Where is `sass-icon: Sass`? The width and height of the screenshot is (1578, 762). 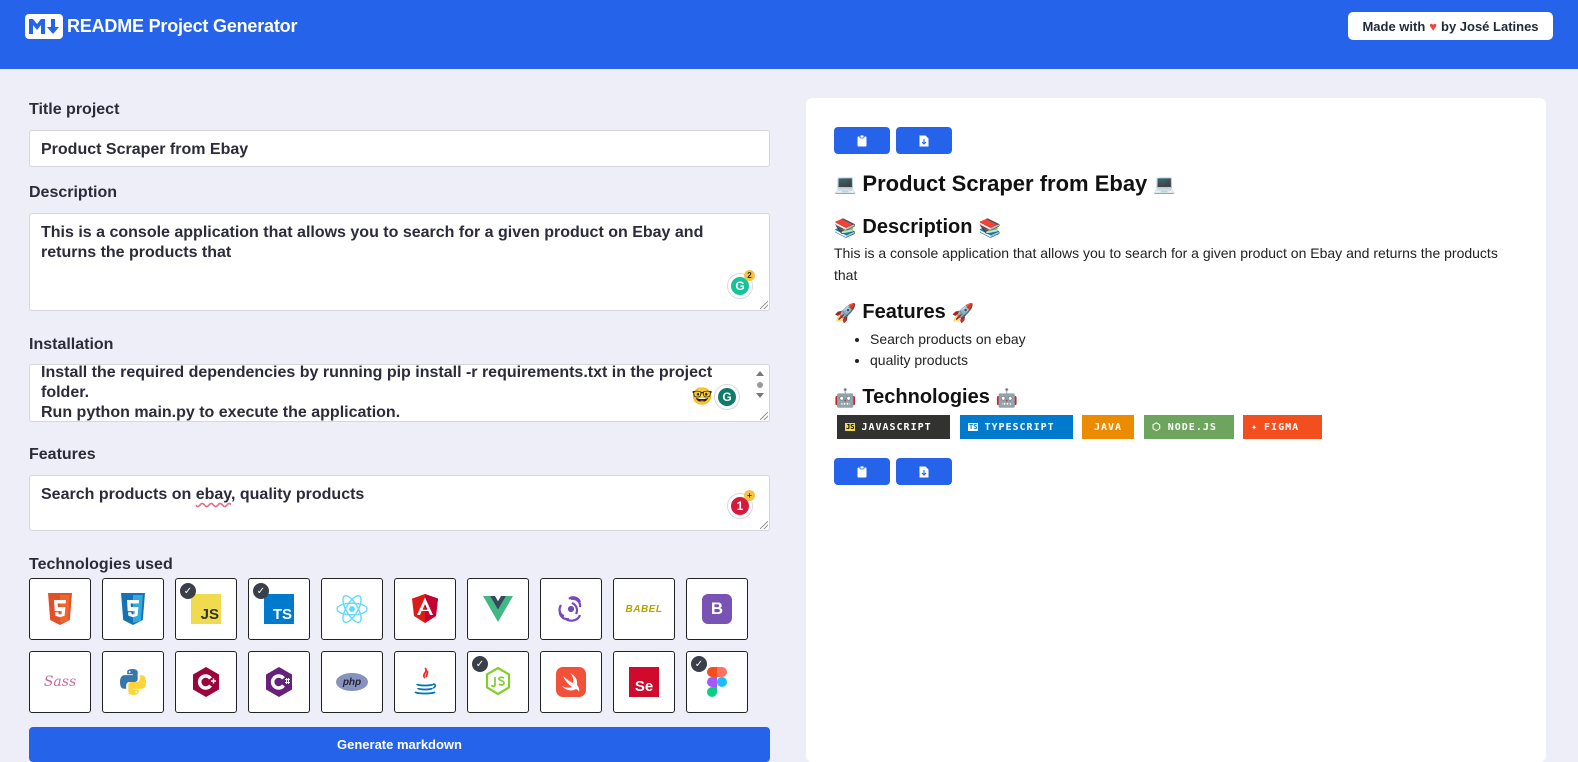 sass-icon: Sass is located at coordinates (60, 682).